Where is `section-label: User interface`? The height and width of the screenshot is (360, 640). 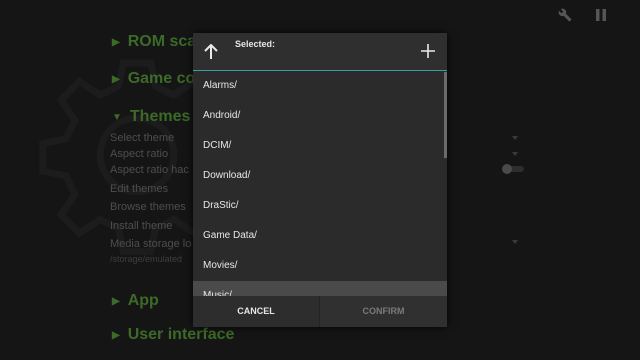 section-label: User interface is located at coordinates (181, 334).